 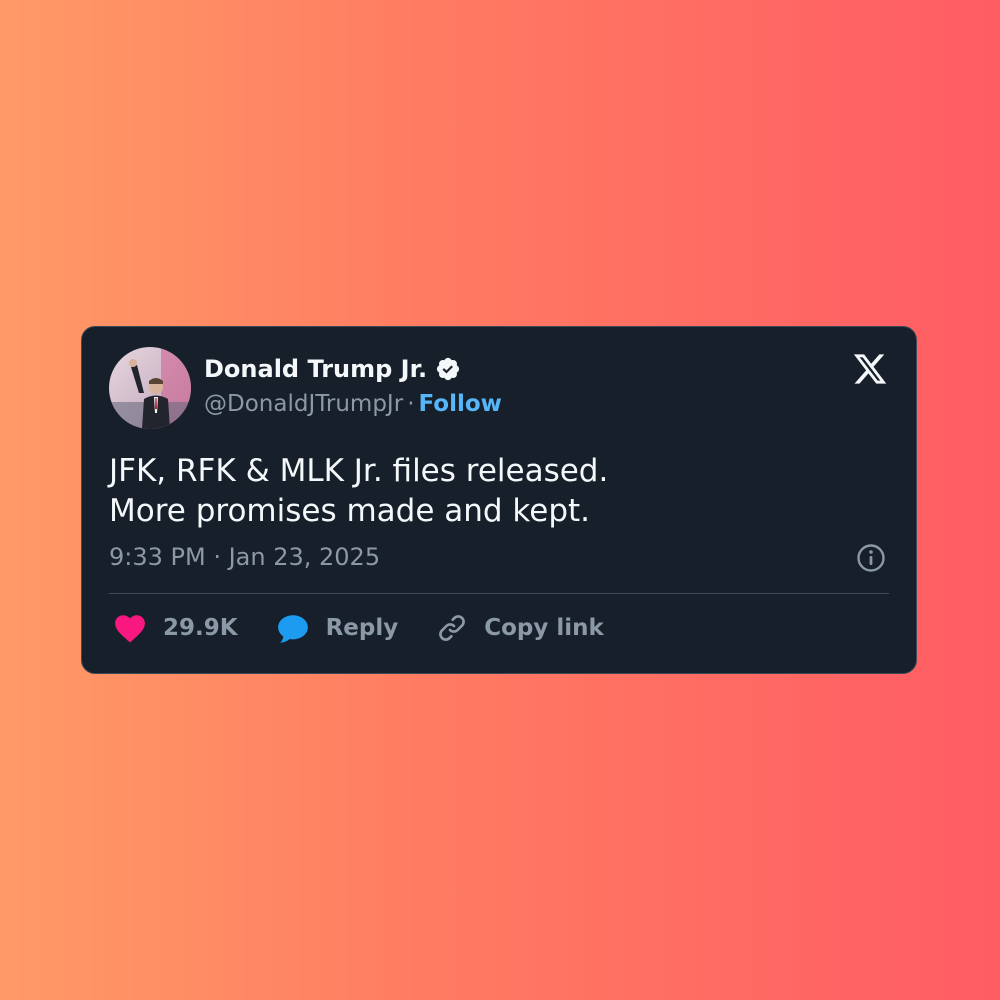 I want to click on like-button: 29.9K, so click(x=175, y=628).